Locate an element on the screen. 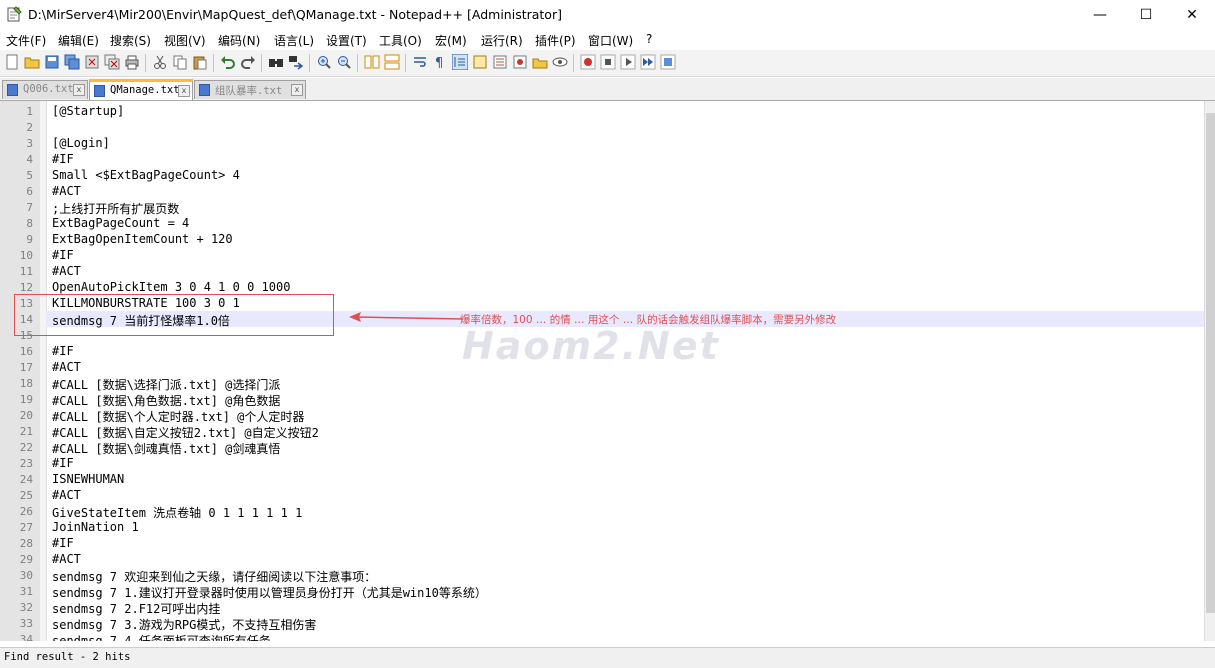 Image resolution: width=1215 pixels, height=668 pixels. notepad-plus-plus-icon is located at coordinates (14, 14).